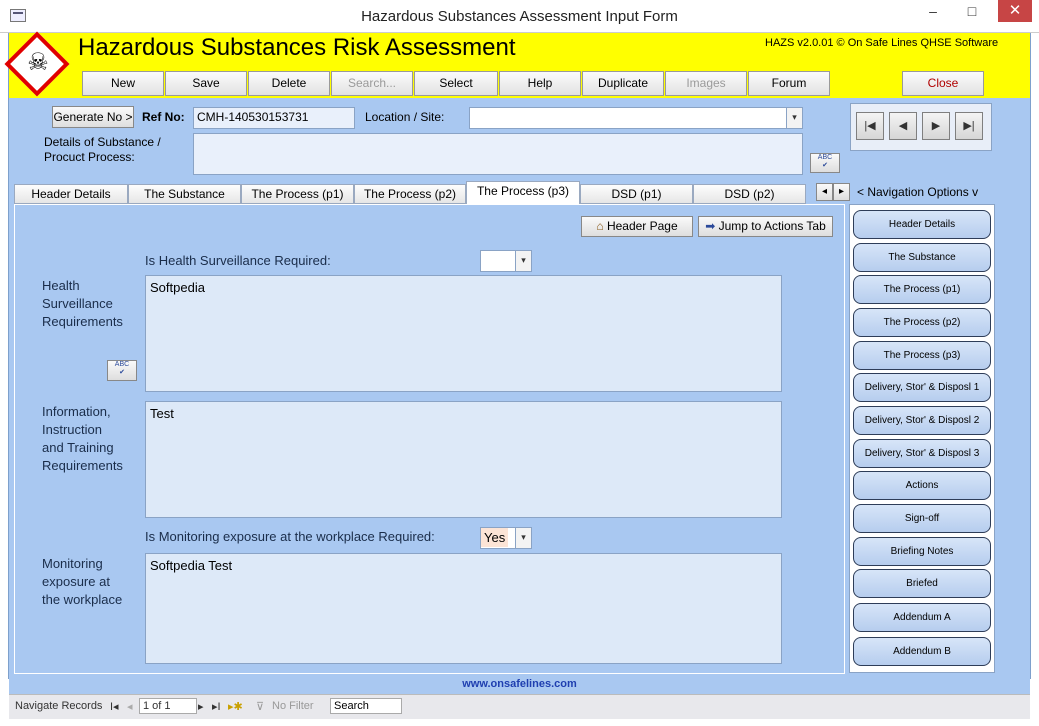  What do you see at coordinates (498, 154) in the screenshot?
I see `details-field` at bounding box center [498, 154].